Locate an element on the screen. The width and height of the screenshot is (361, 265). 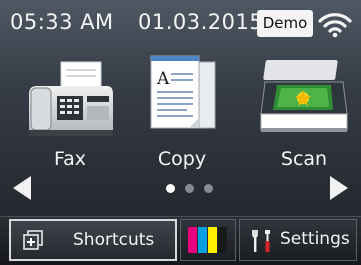
arrow-right-icon is located at coordinates (339, 188).